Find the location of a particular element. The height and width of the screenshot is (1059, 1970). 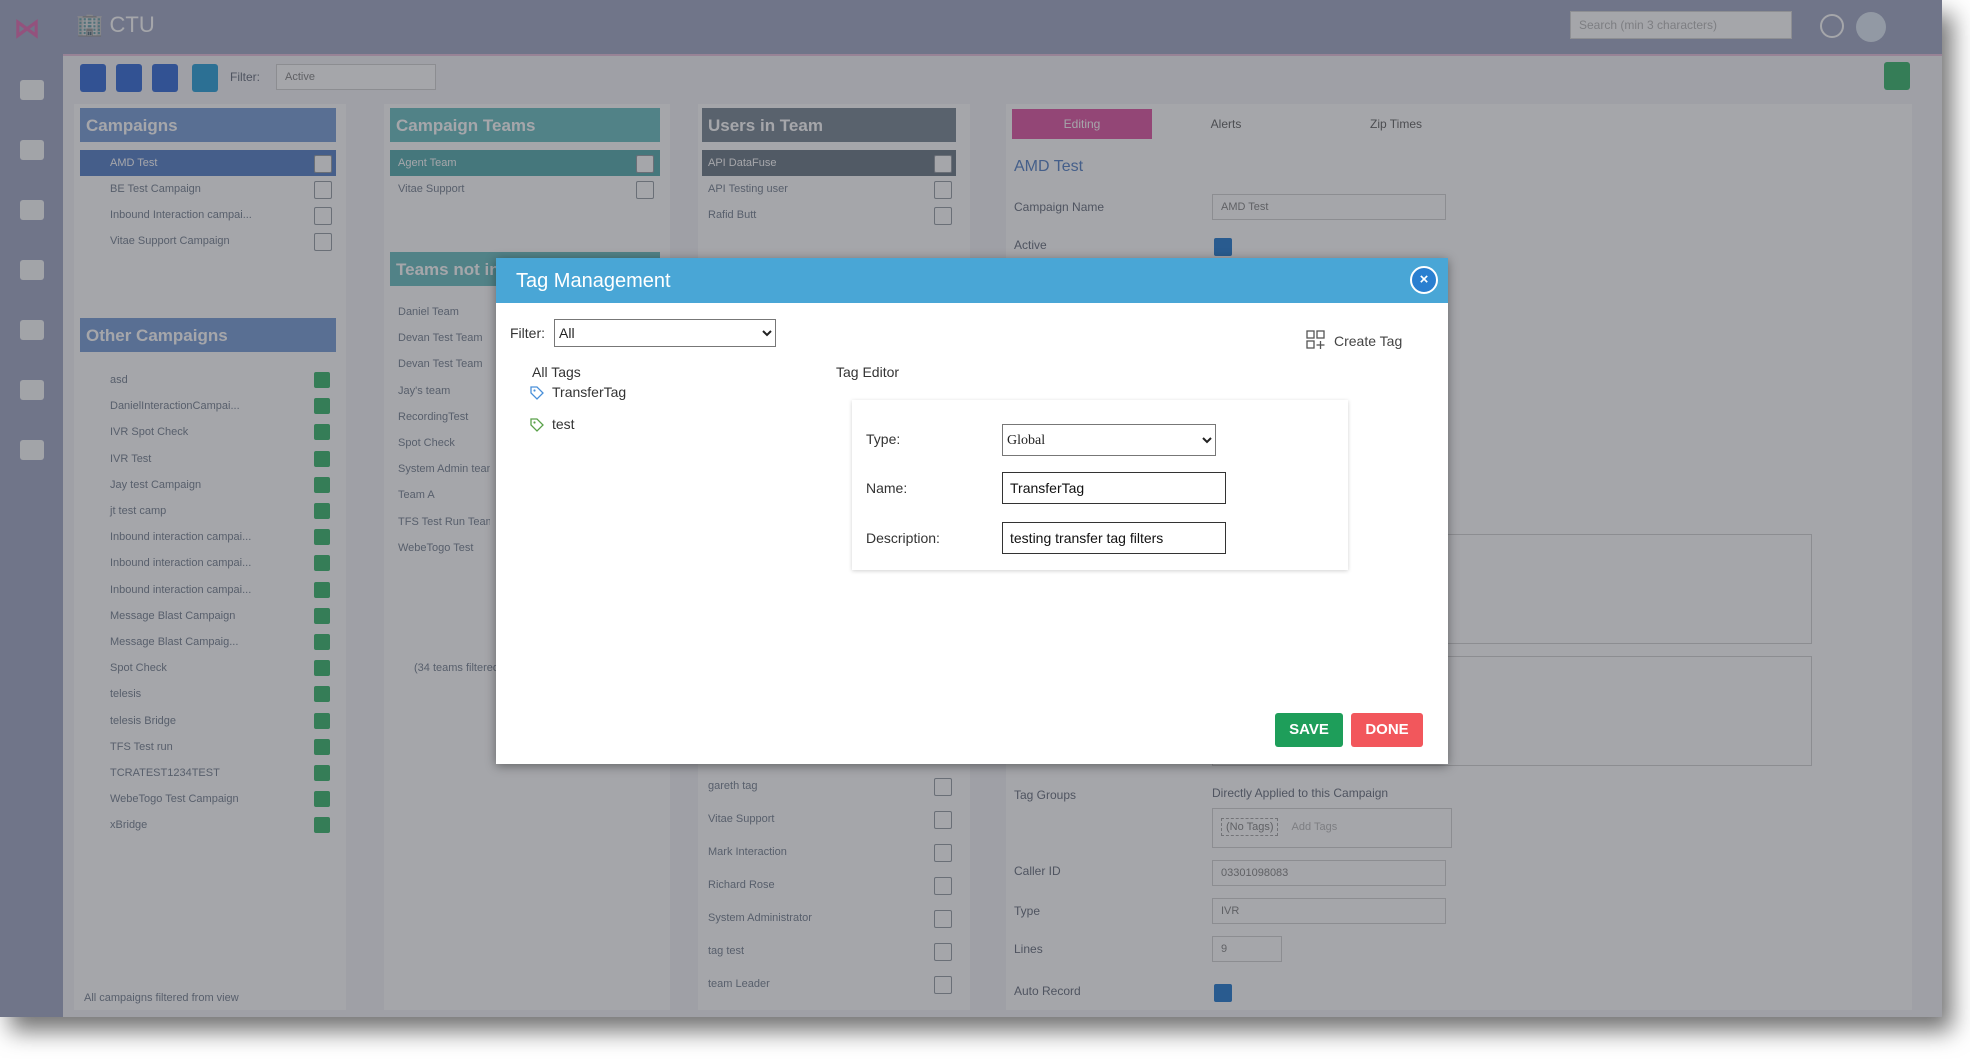

save-button: SAVE is located at coordinates (1309, 730).